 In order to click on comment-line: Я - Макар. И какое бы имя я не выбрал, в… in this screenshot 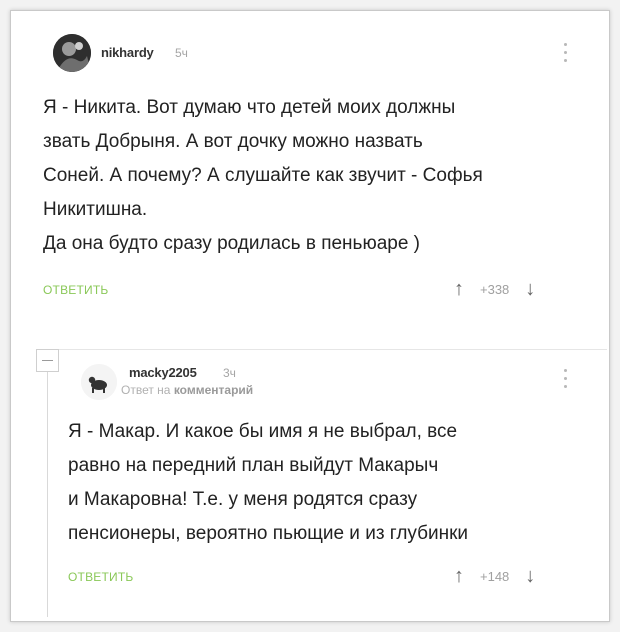, I will do `click(263, 431)`.